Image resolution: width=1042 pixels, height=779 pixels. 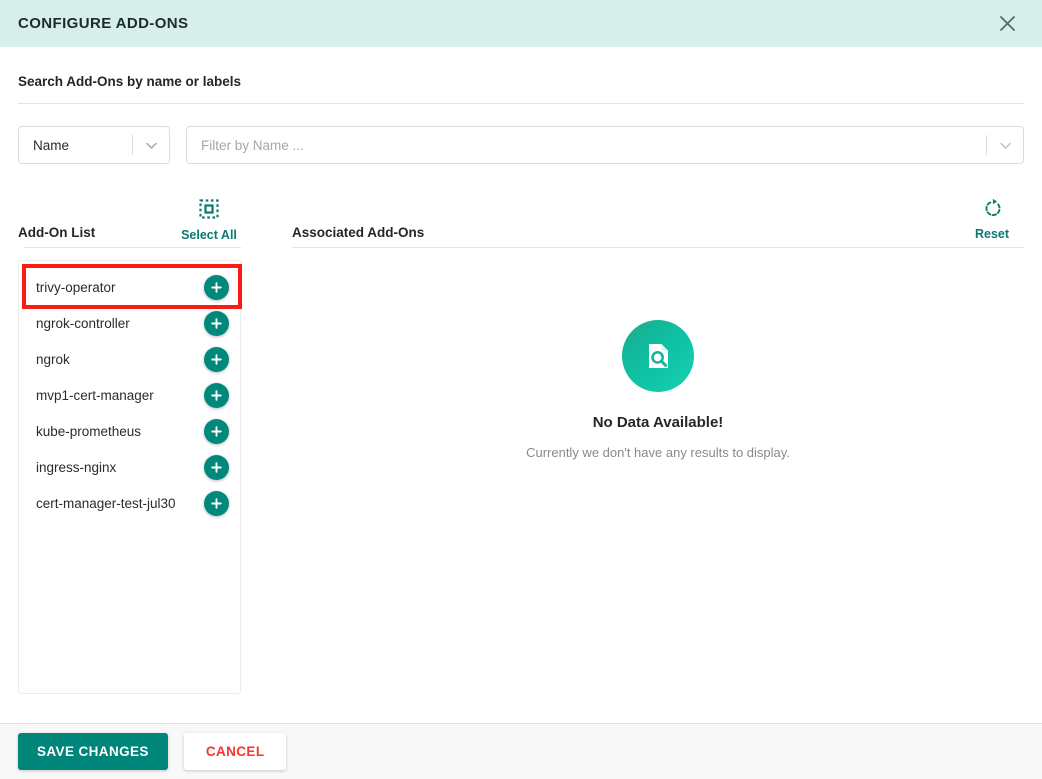 I want to click on page-title: CONFIGURE ADD-ONS, so click(x=103, y=23).